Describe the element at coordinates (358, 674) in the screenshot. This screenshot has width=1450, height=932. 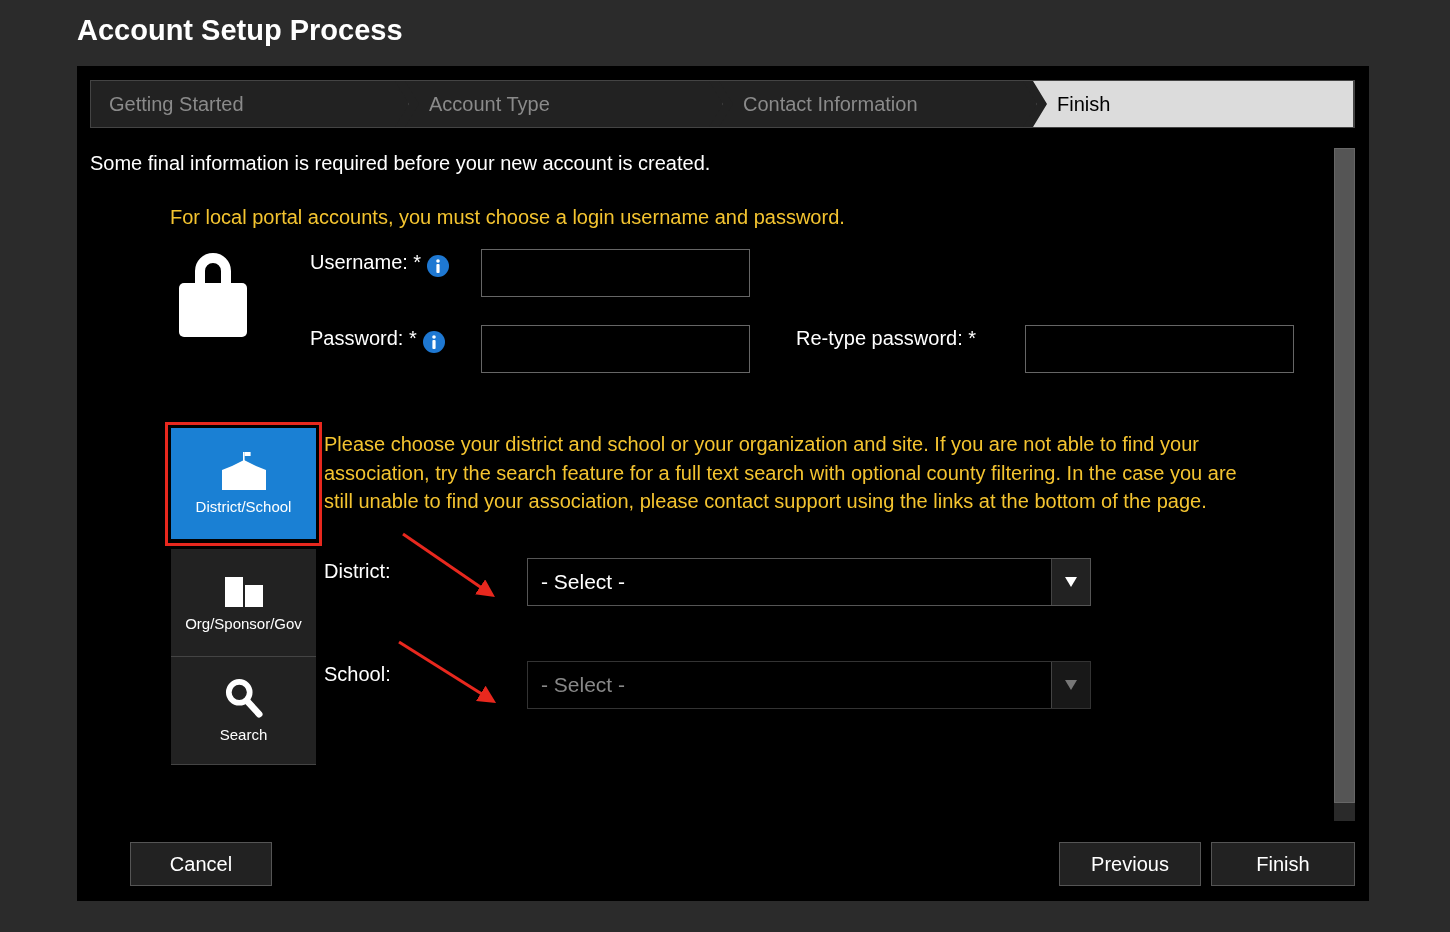
I see `field-label: School:` at that location.